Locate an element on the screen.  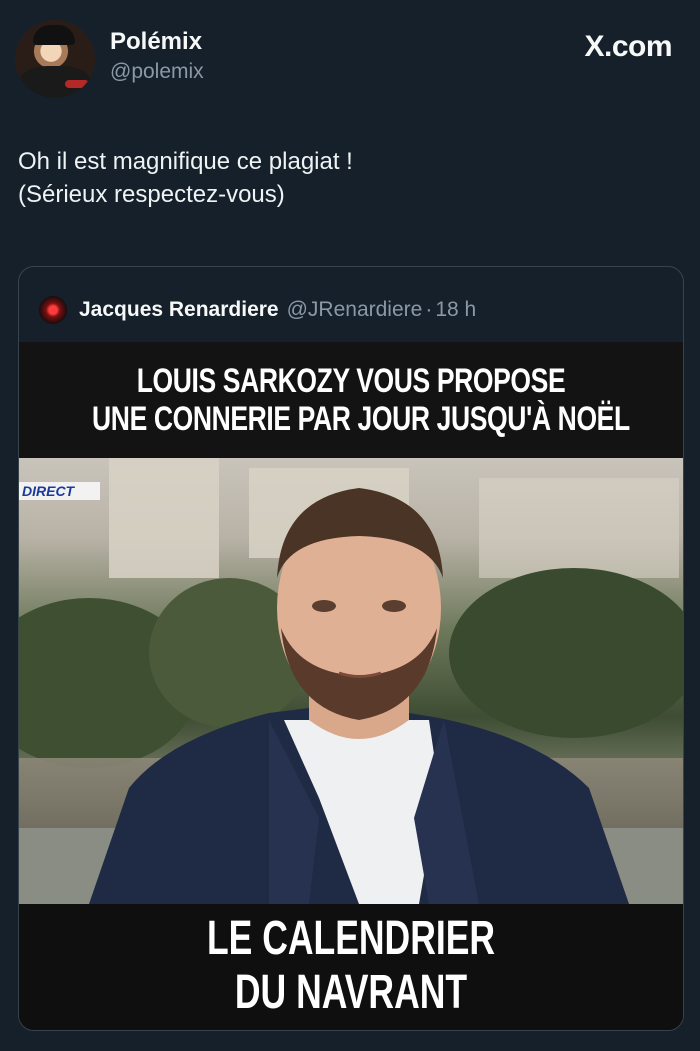
quoted-author-avatar is located at coordinates (53, 310).